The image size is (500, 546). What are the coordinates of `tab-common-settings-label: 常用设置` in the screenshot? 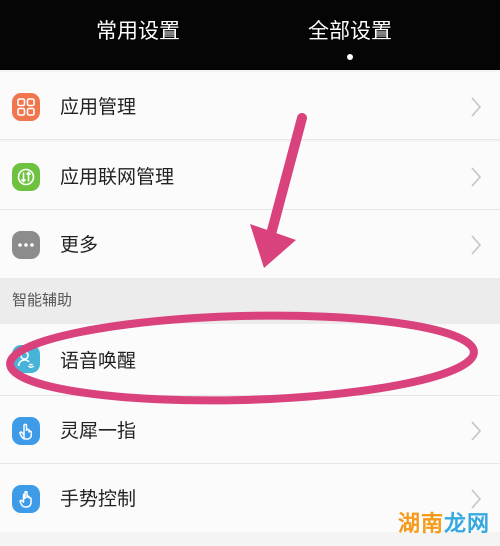 It's located at (138, 31).